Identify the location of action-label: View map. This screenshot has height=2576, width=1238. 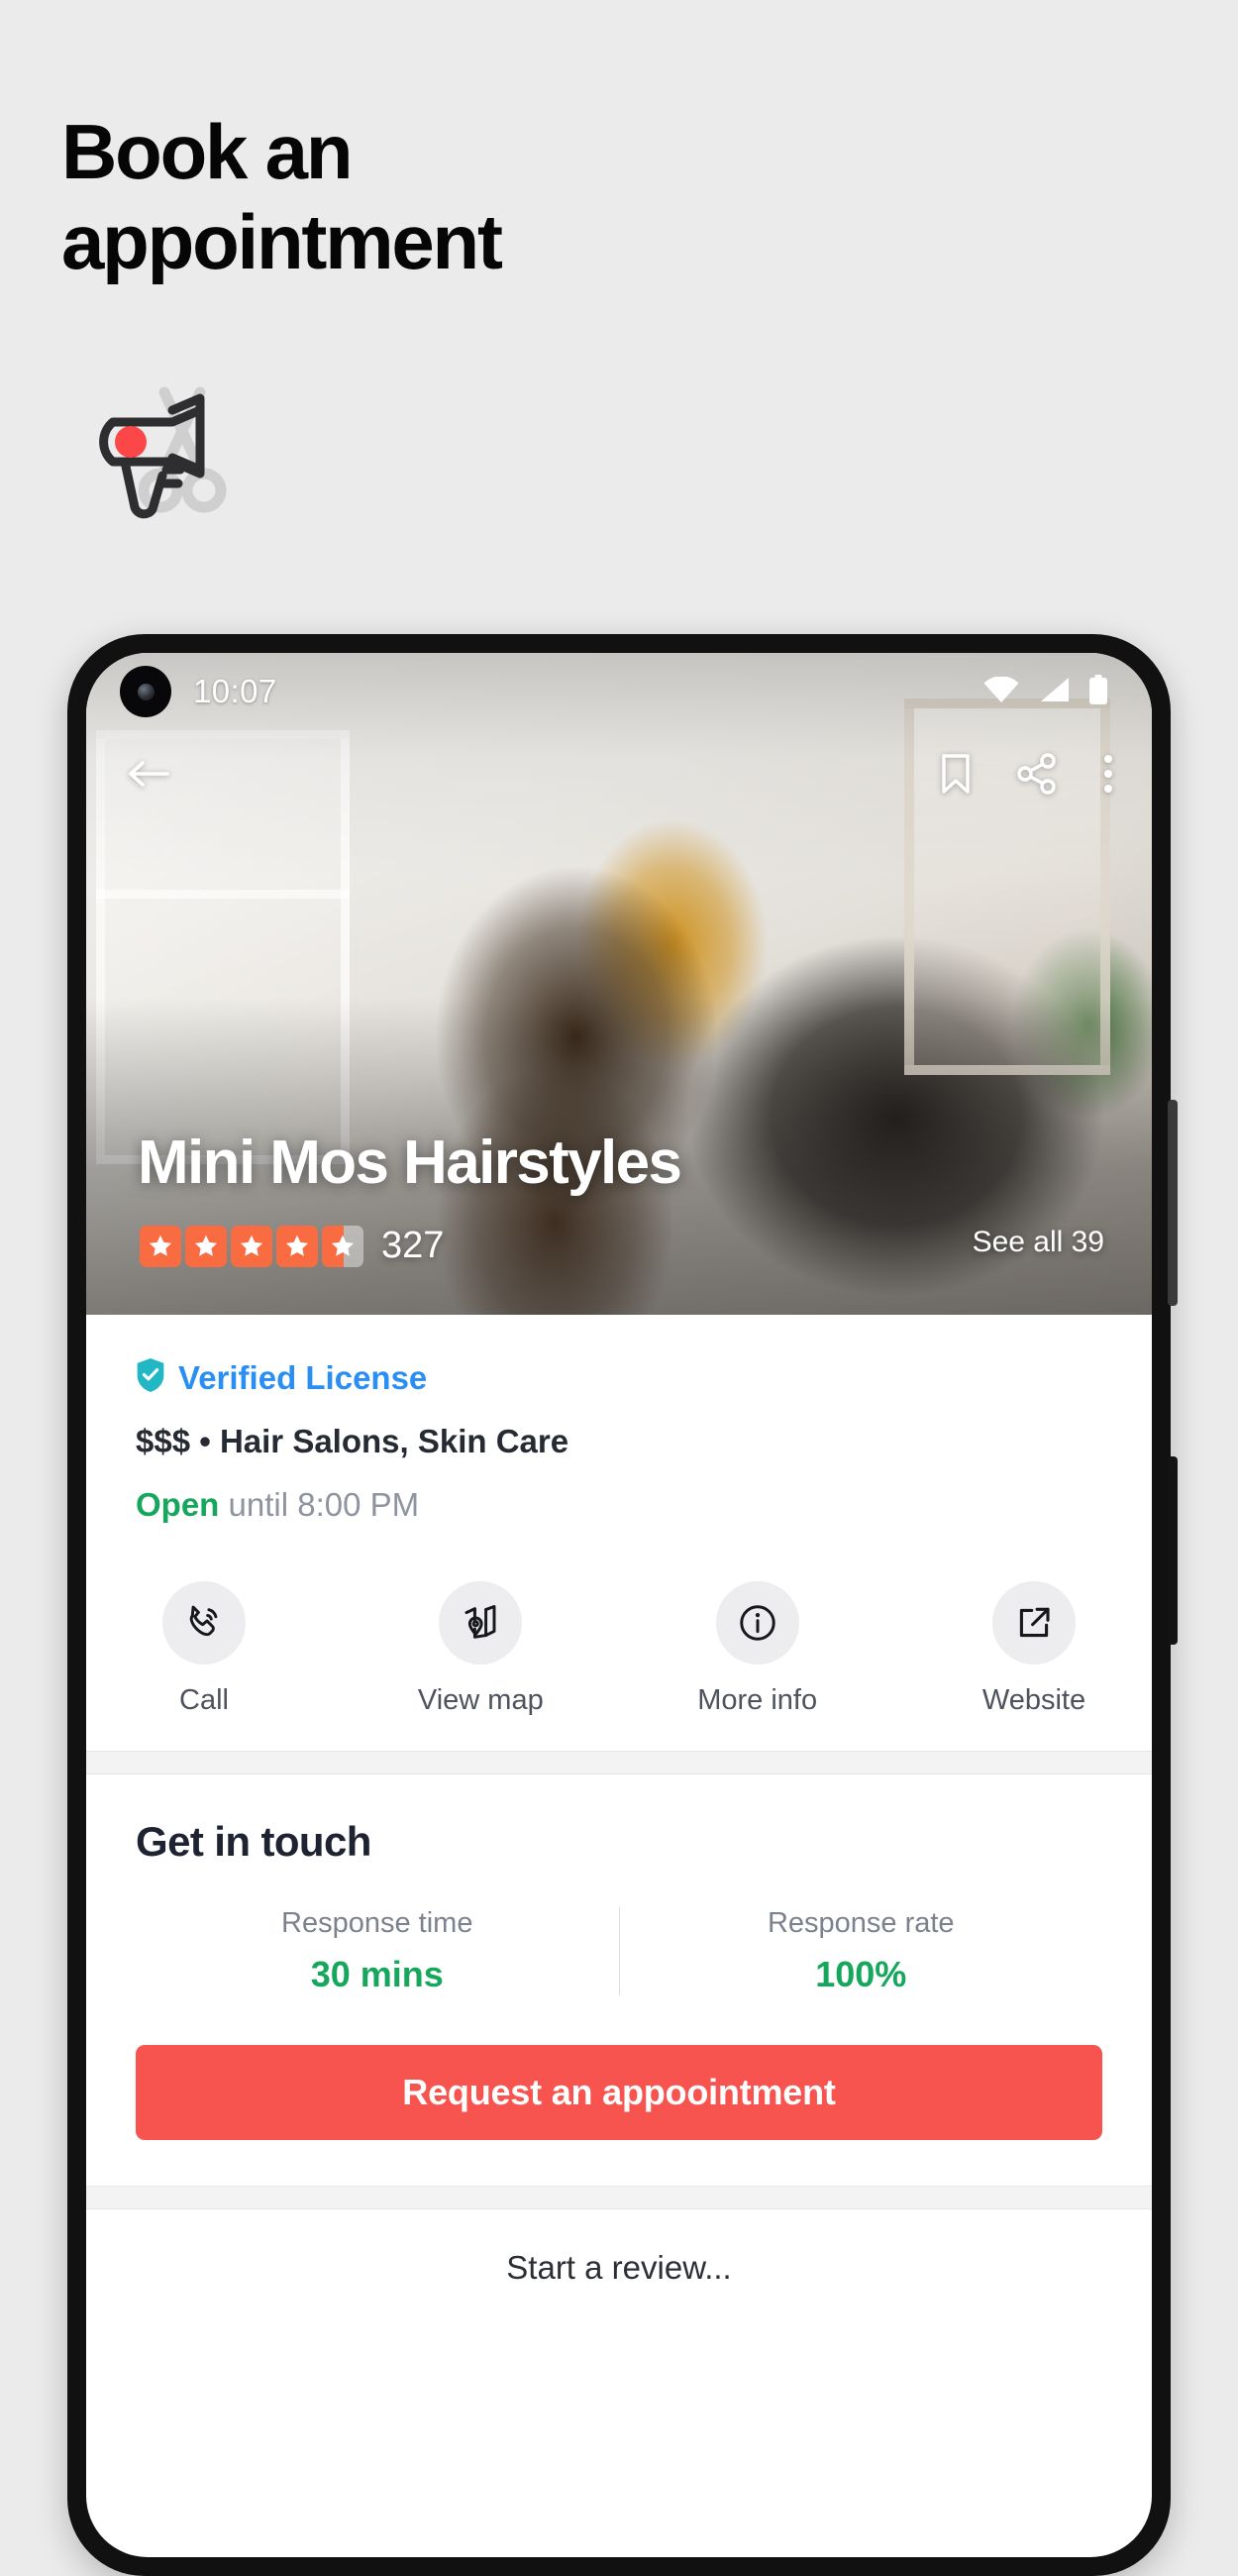
(480, 1700).